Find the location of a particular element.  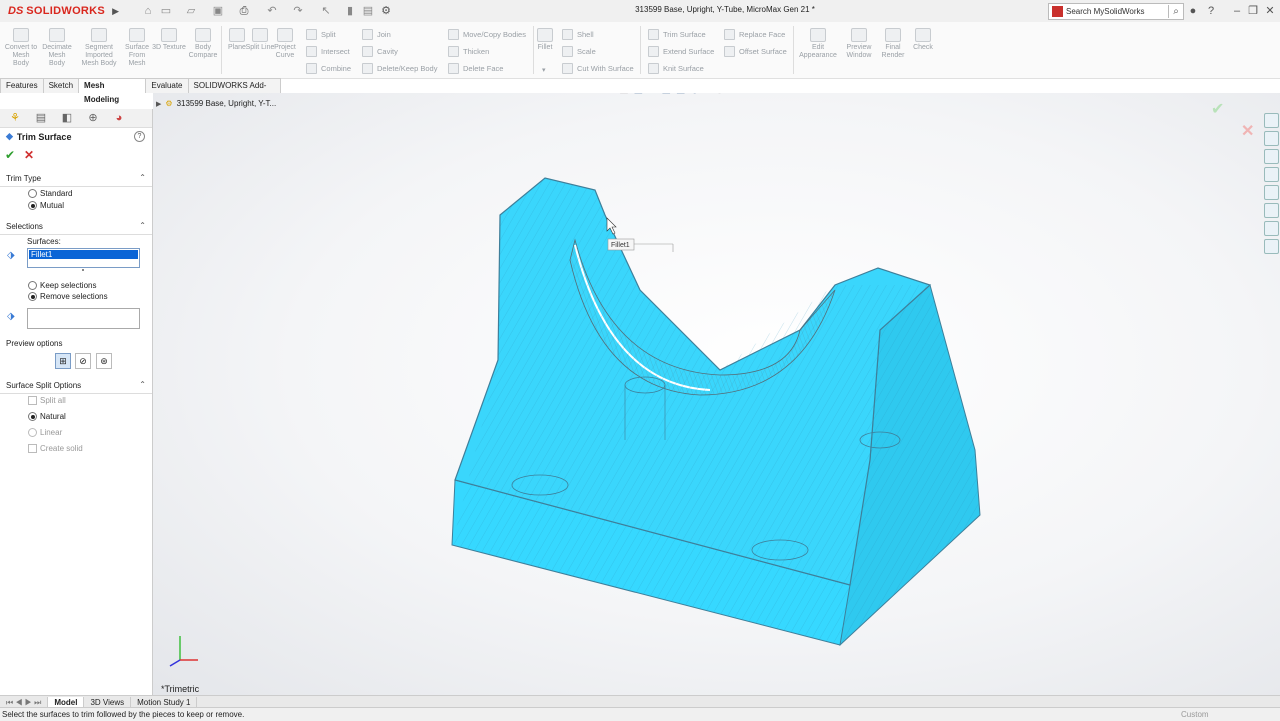

3dexperience-icon is located at coordinates (1271, 246).